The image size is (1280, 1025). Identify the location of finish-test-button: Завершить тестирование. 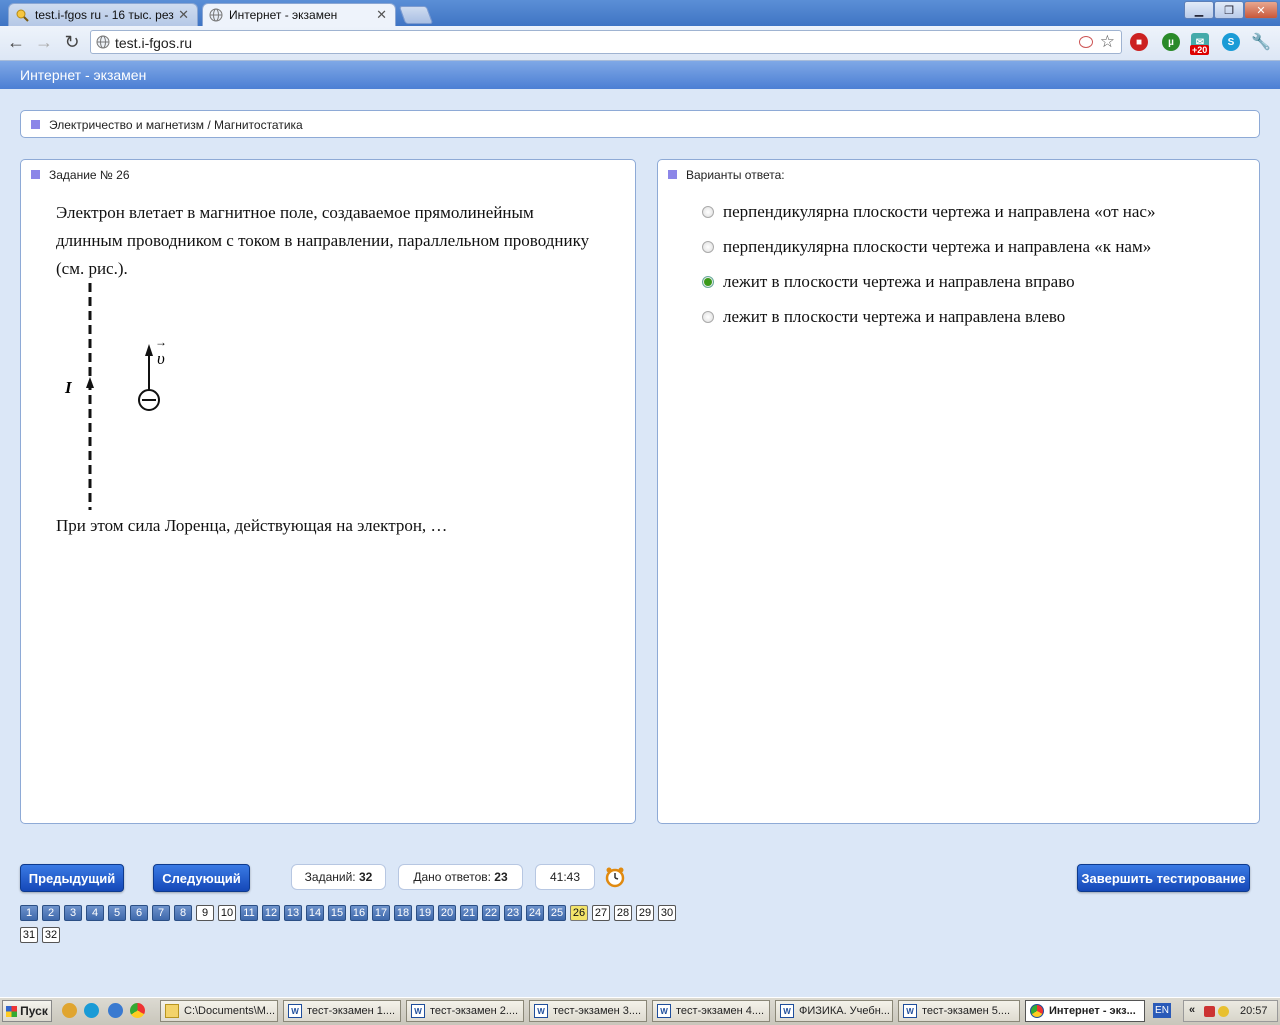
(1163, 878).